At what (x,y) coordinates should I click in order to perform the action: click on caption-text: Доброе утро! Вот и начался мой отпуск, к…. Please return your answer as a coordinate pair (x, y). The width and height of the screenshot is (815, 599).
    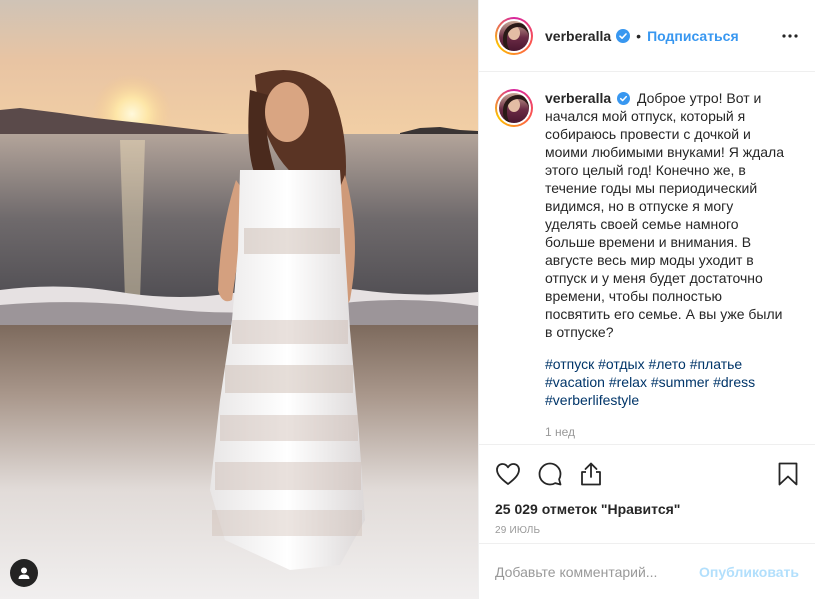
    Looking at the image, I should click on (664, 215).